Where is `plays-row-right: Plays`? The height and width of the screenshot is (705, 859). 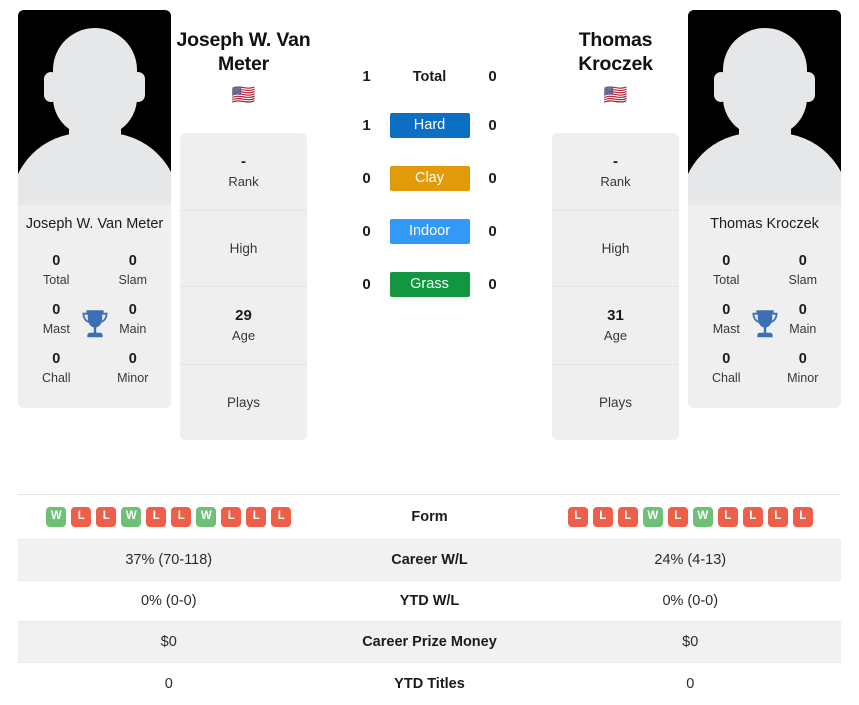 plays-row-right: Plays is located at coordinates (615, 402).